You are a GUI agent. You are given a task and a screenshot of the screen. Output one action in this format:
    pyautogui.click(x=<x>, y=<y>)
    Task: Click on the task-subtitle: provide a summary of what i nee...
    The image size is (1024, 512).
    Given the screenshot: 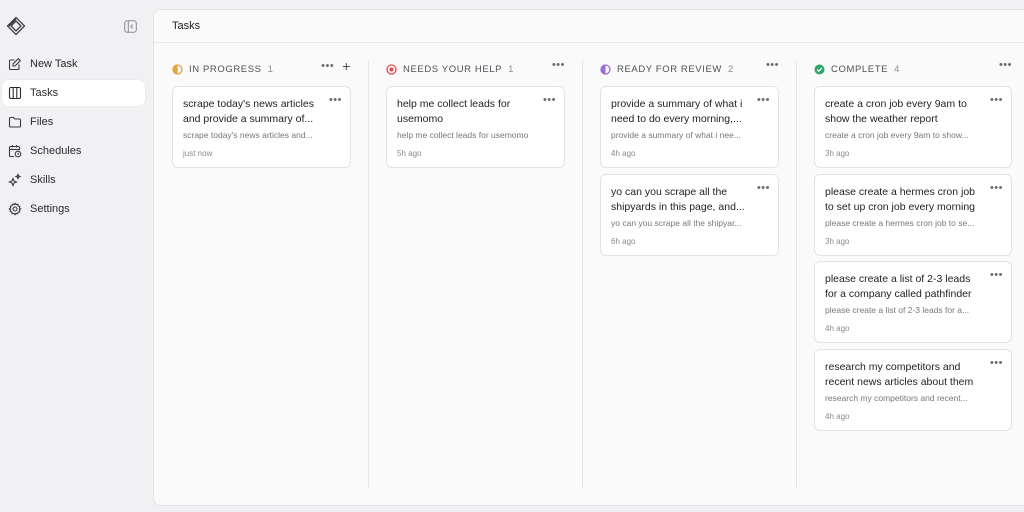 What is the action you would take?
    pyautogui.click(x=676, y=135)
    